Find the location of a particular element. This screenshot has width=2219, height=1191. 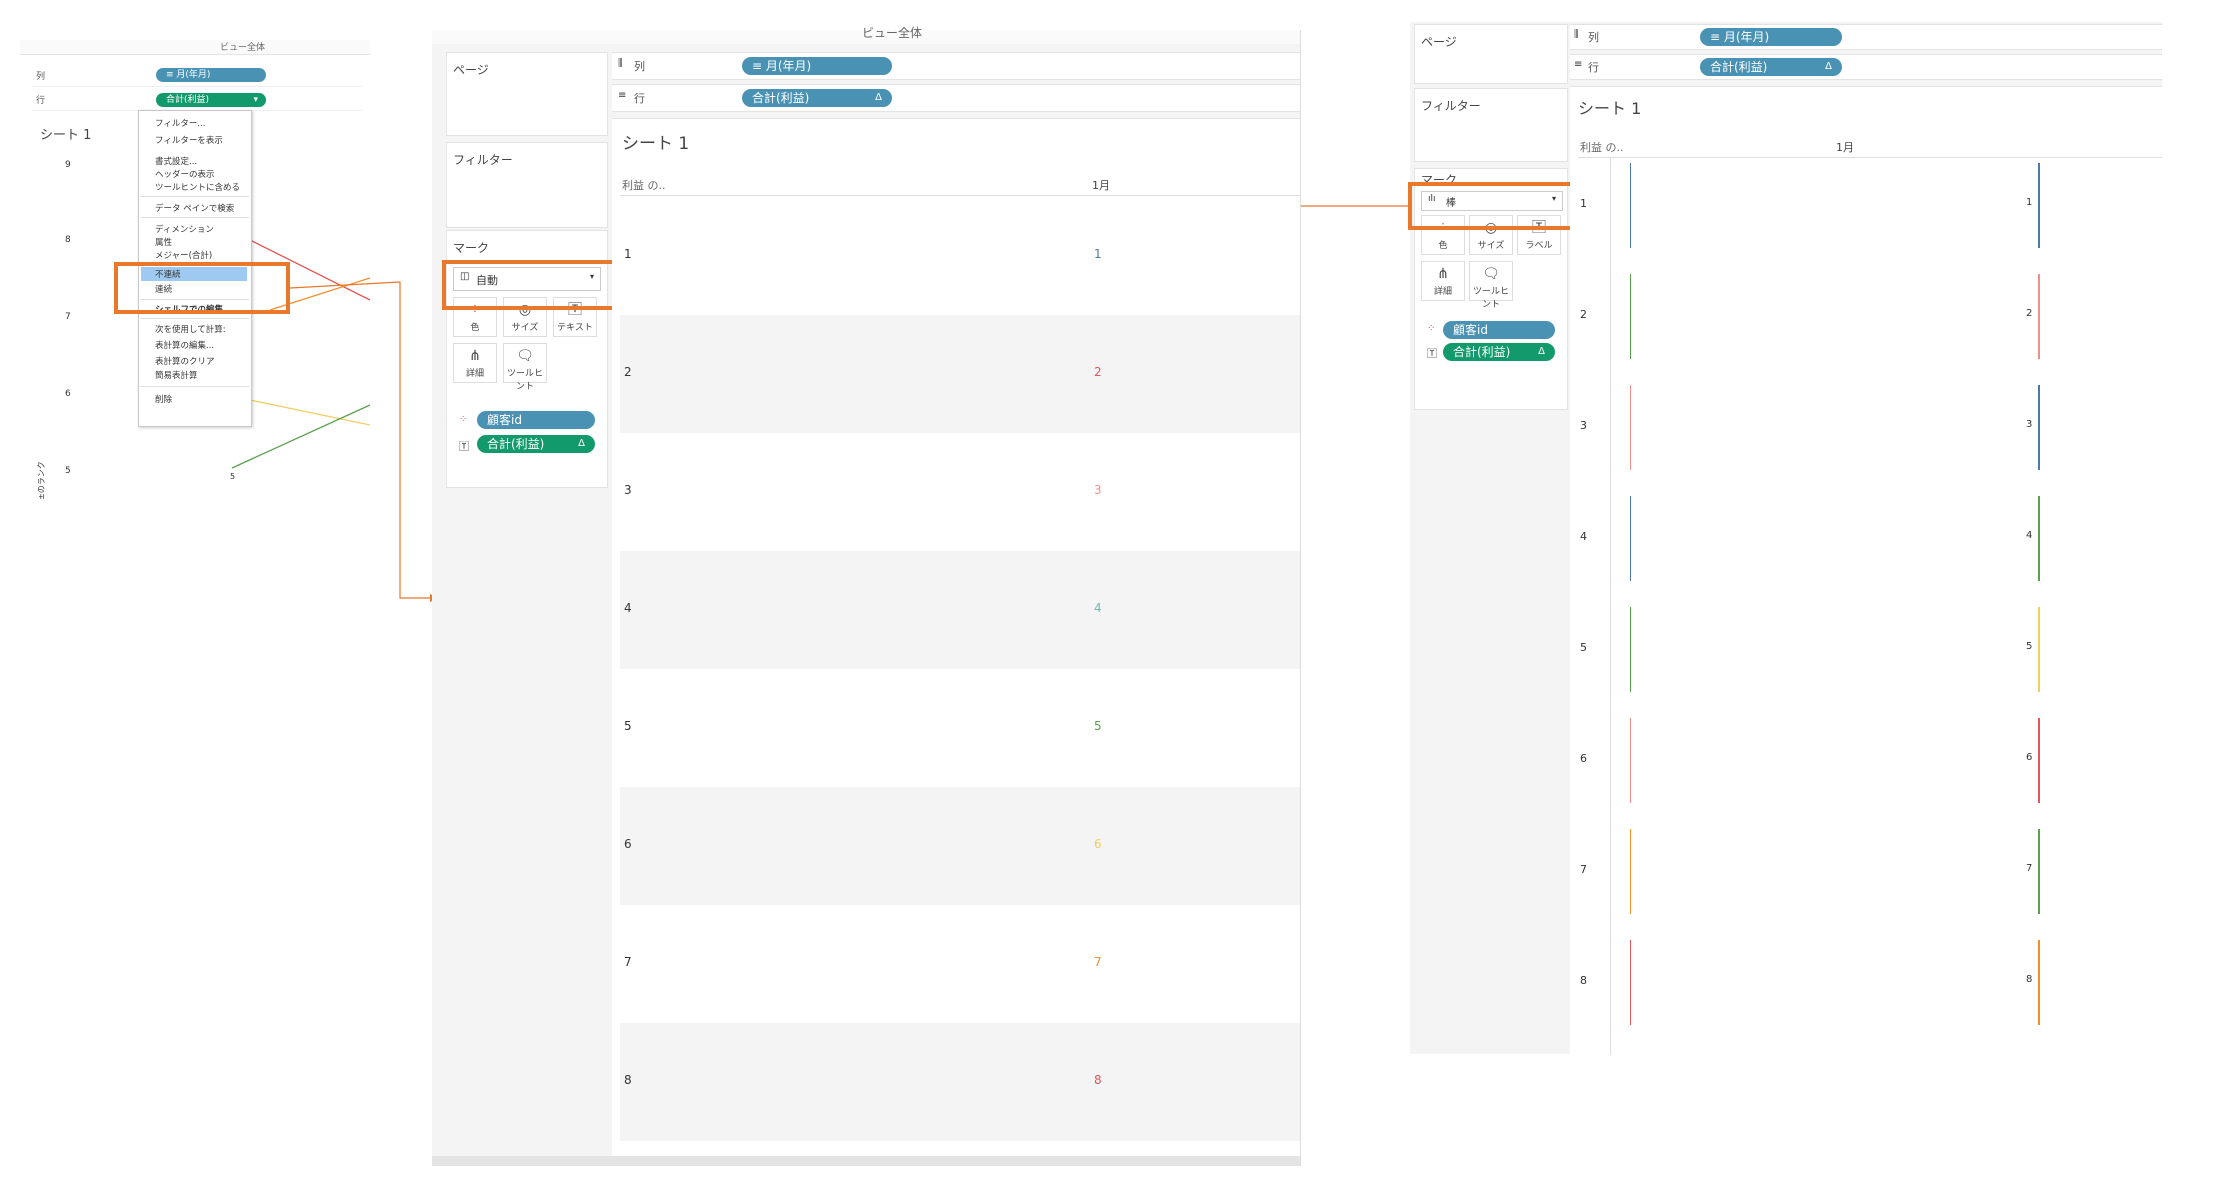

value-label: 6 is located at coordinates (1098, 844).